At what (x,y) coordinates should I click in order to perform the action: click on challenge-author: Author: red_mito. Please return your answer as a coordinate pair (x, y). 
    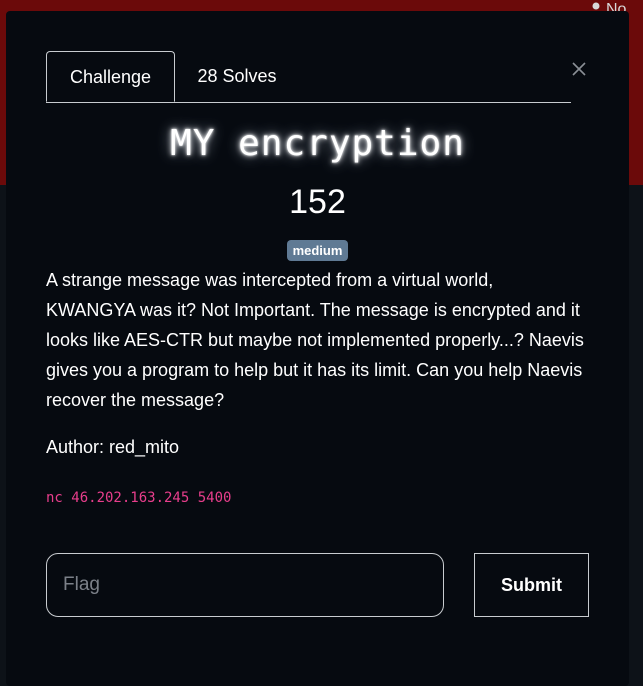
    Looking at the image, I should click on (113, 447).